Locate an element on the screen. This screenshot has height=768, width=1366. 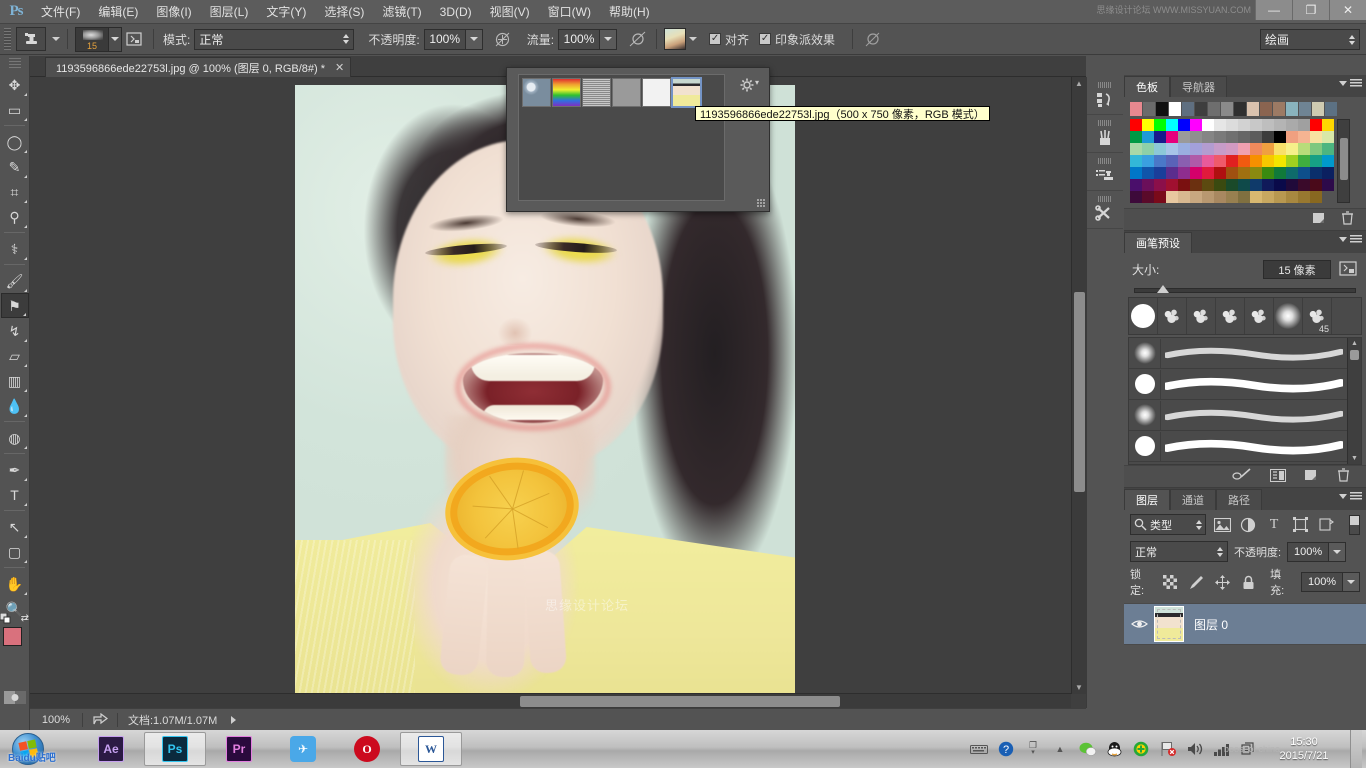
pattern-picker-popup: ▾ is located at coordinates (638, 139).